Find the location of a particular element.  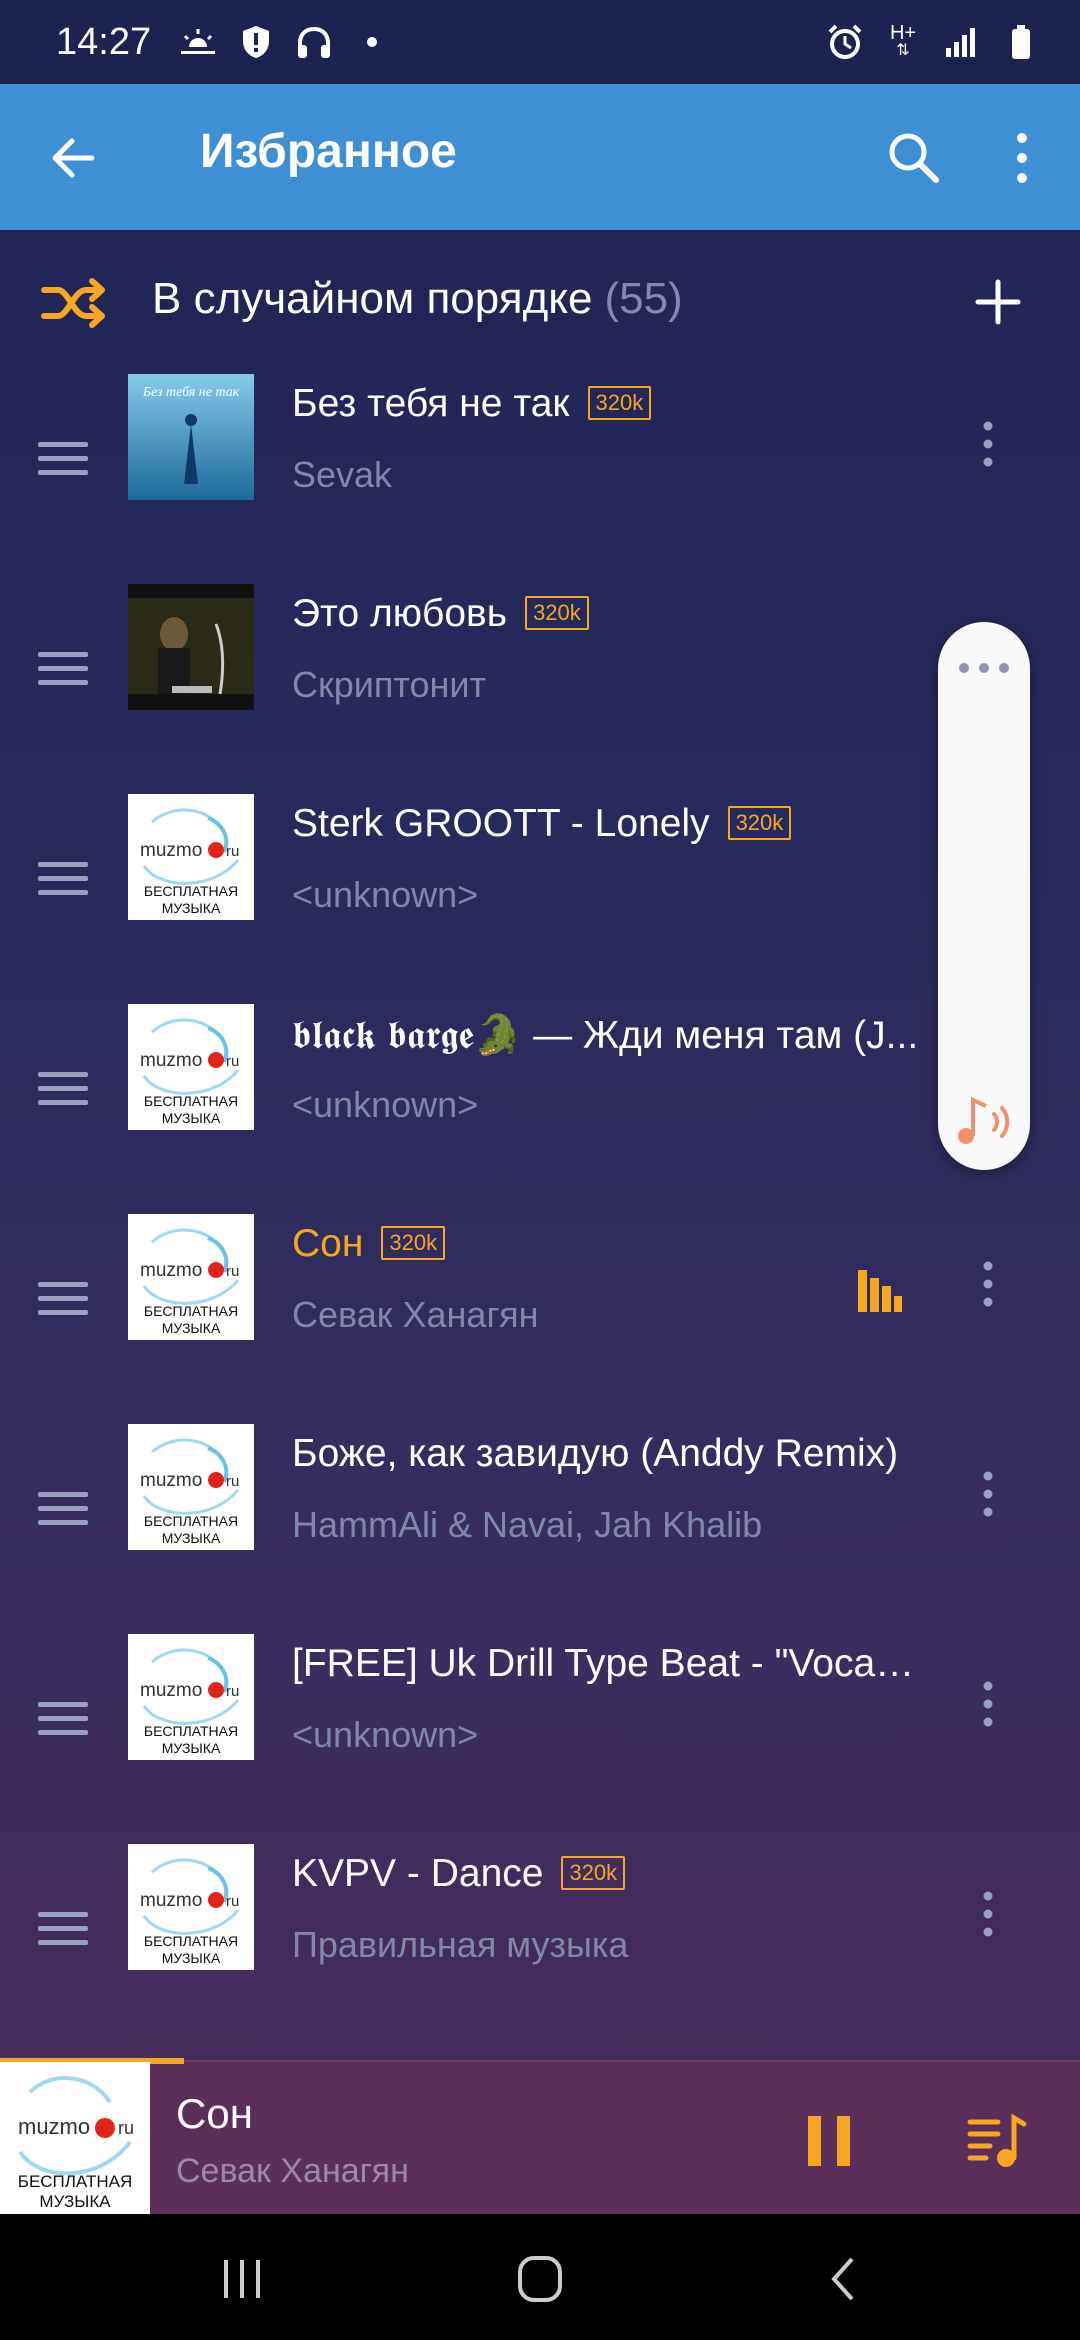

shuffle-row: В случайном порядке (55) is located at coordinates (540, 301).